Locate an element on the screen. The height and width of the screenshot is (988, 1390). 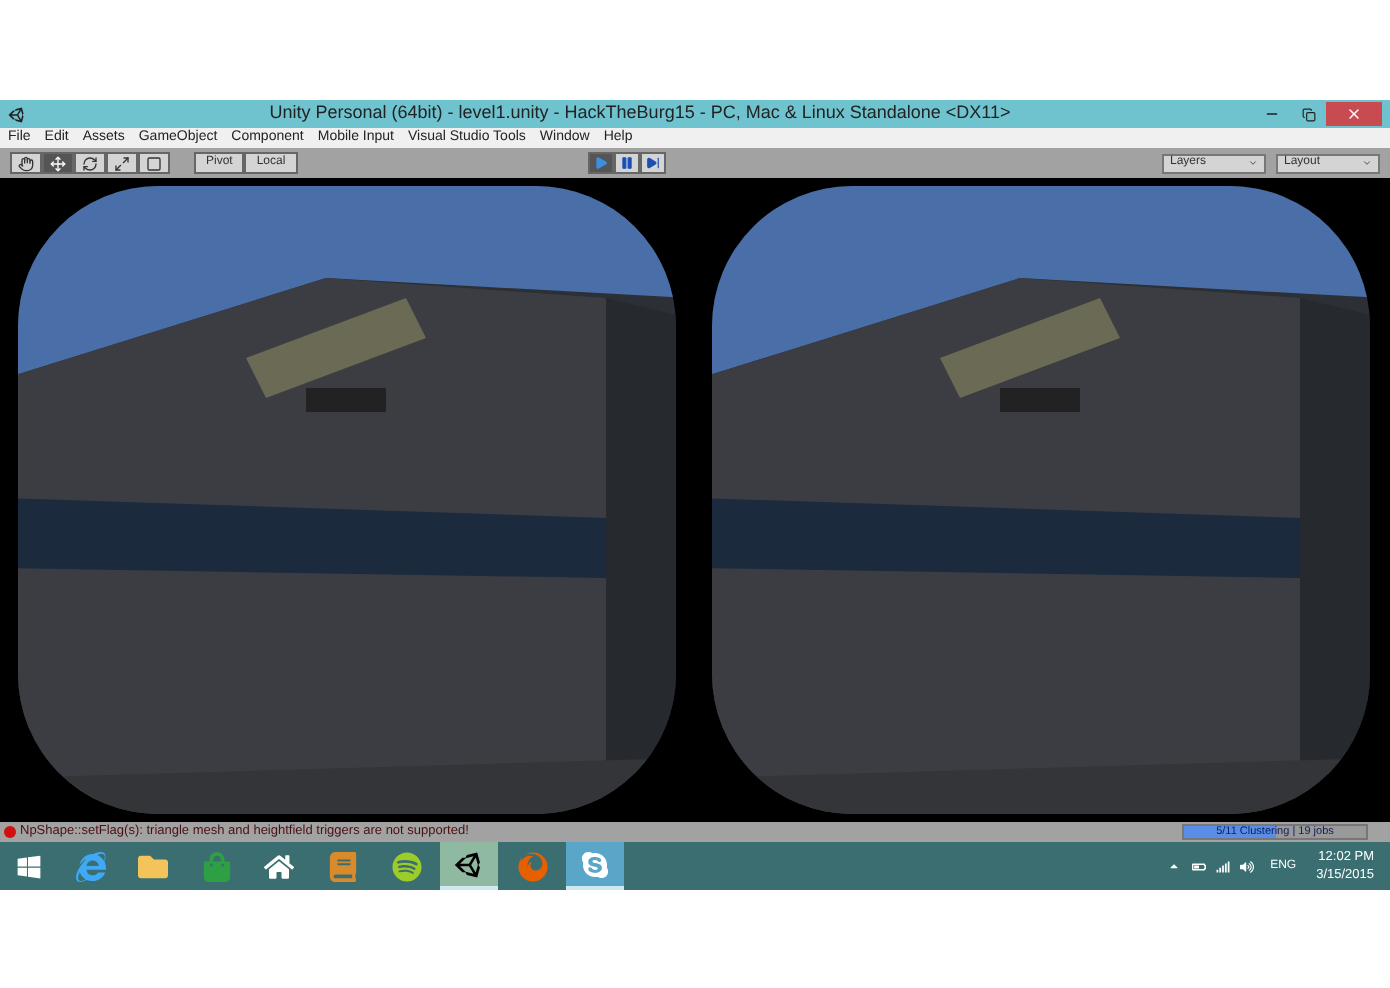
rect-icon is located at coordinates (154, 163).